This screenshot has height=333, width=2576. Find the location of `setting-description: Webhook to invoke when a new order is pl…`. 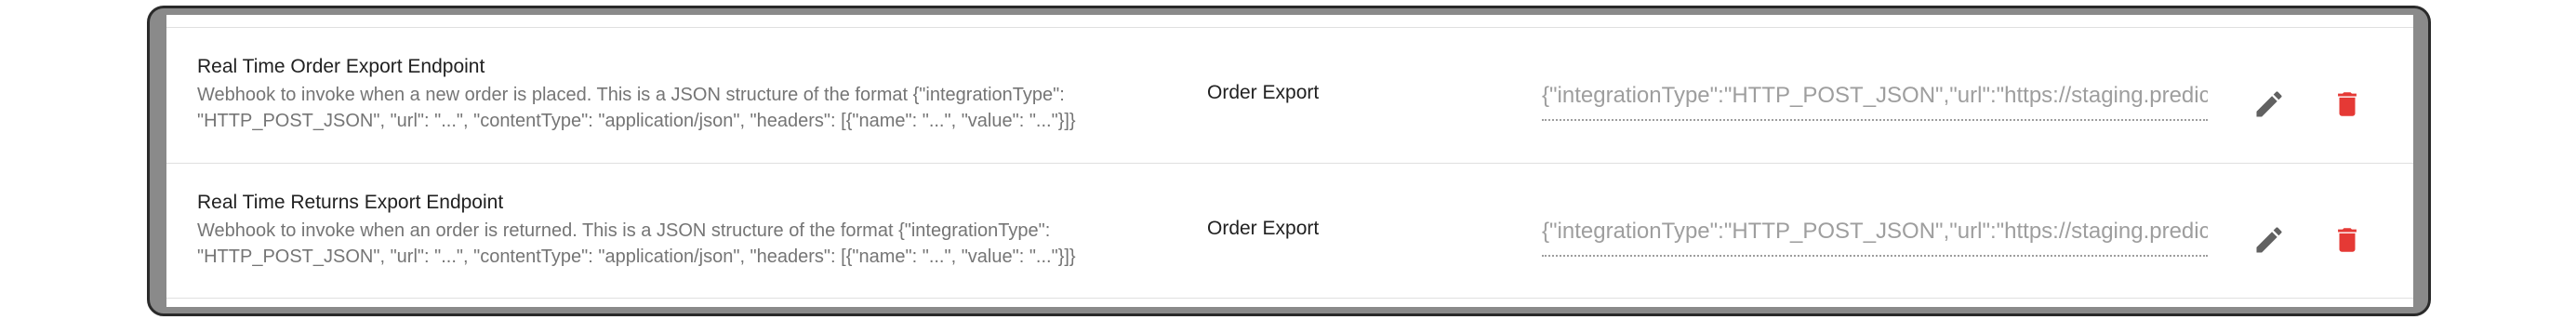

setting-description: Webhook to invoke when a new order is pl… is located at coordinates (636, 108).